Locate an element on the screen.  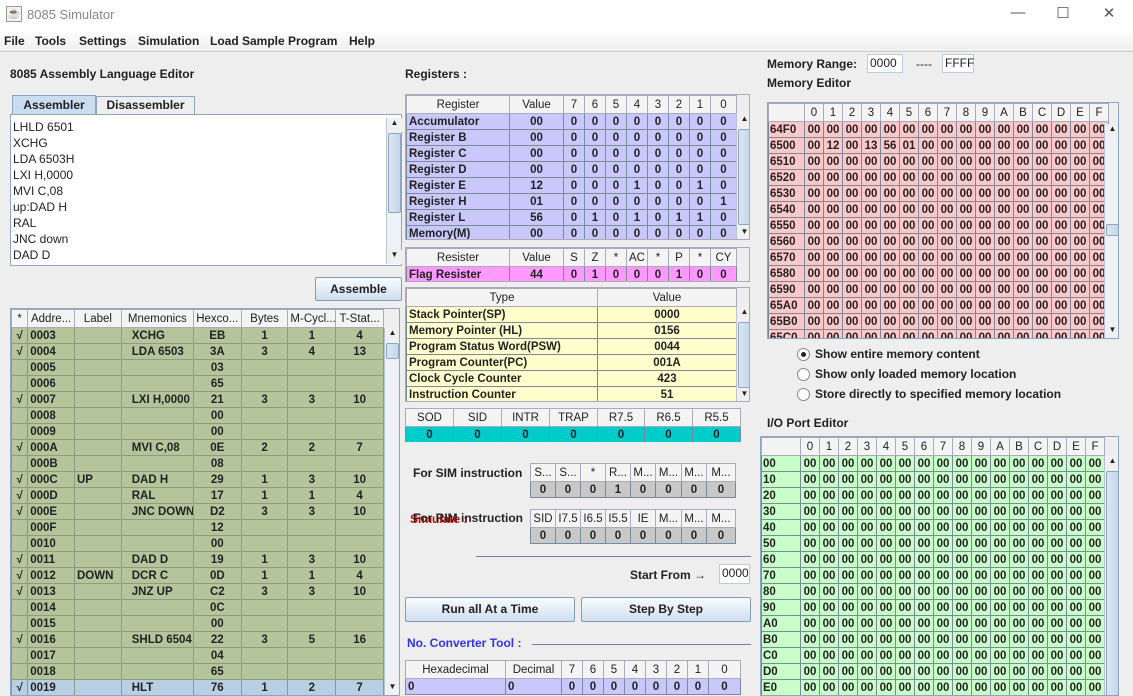
table-row: Instruction Counter 51 is located at coordinates (571, 393).